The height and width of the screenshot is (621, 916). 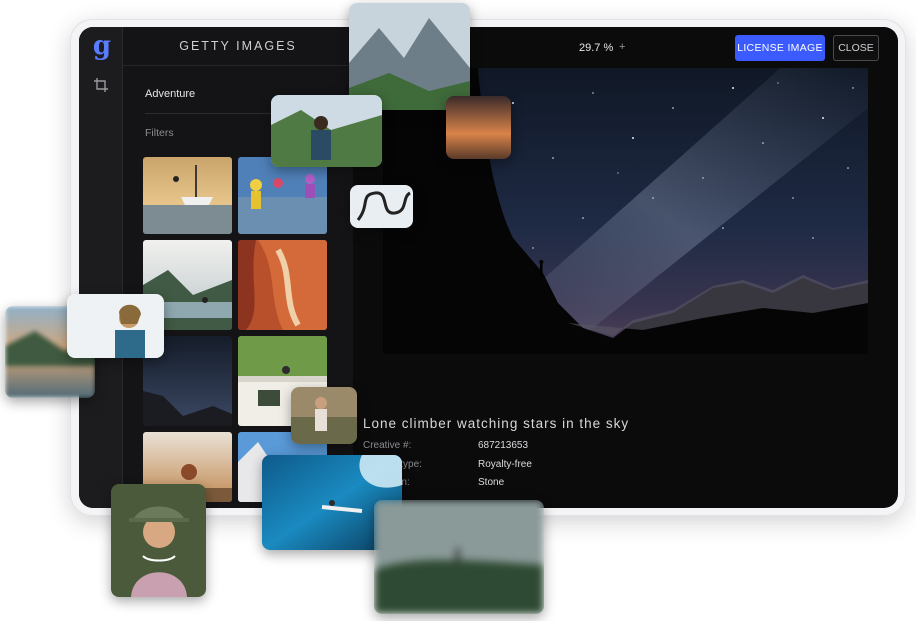 What do you see at coordinates (381, 206) in the screenshot?
I see `floating-photo-river` at bounding box center [381, 206].